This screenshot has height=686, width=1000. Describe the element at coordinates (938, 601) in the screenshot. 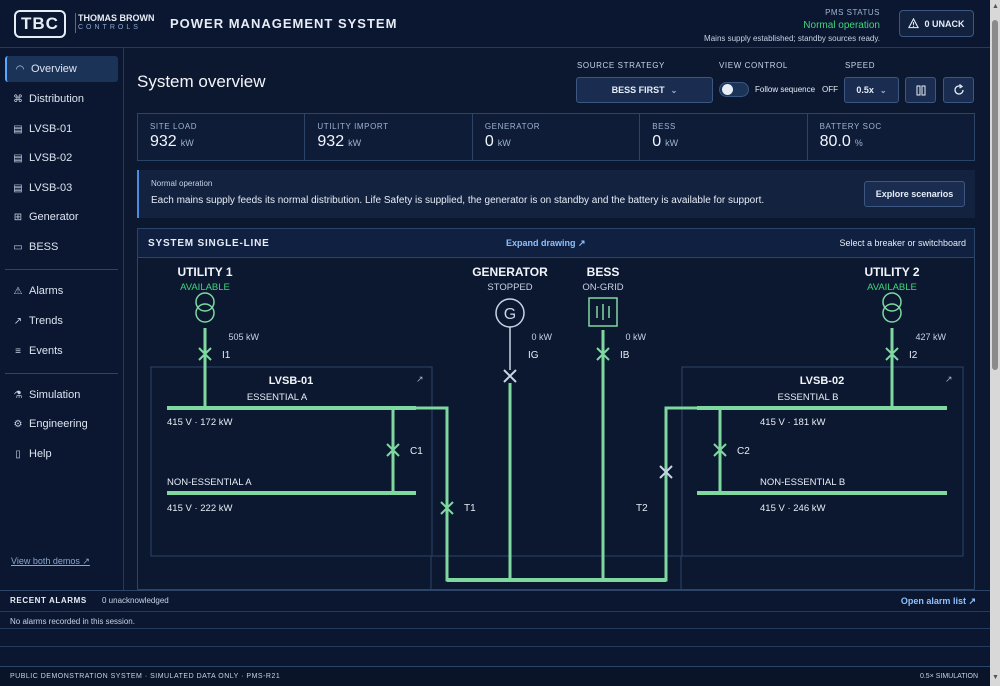

I see `open-alarm-list-link: Open alarm list ↗` at that location.